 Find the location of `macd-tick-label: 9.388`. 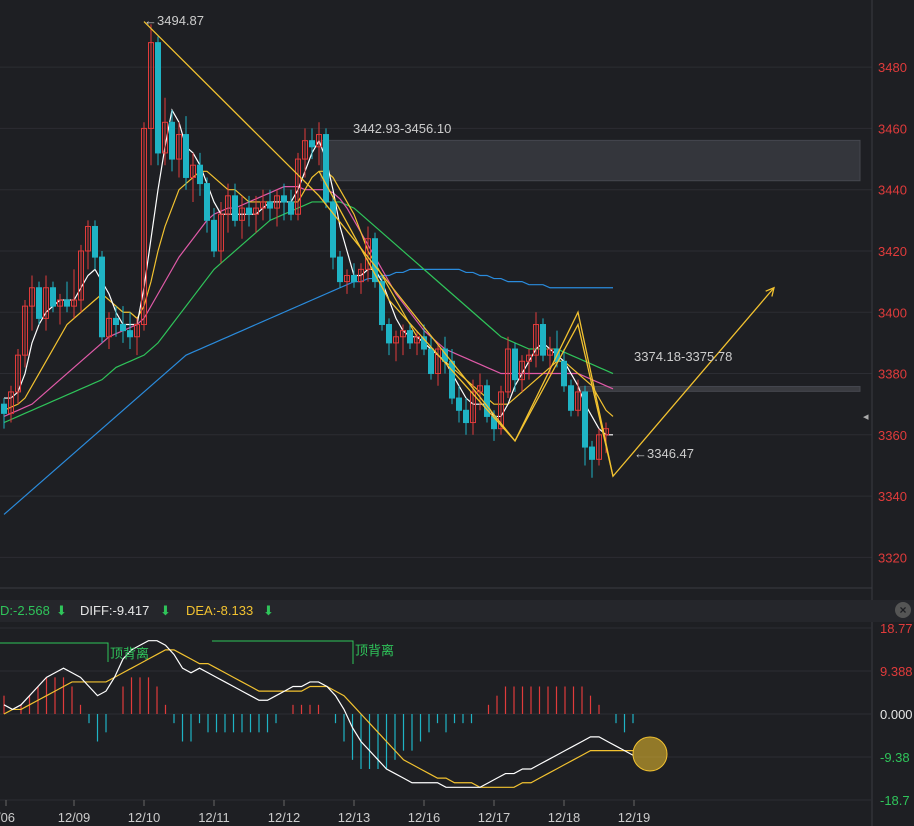

macd-tick-label: 9.388 is located at coordinates (896, 671).